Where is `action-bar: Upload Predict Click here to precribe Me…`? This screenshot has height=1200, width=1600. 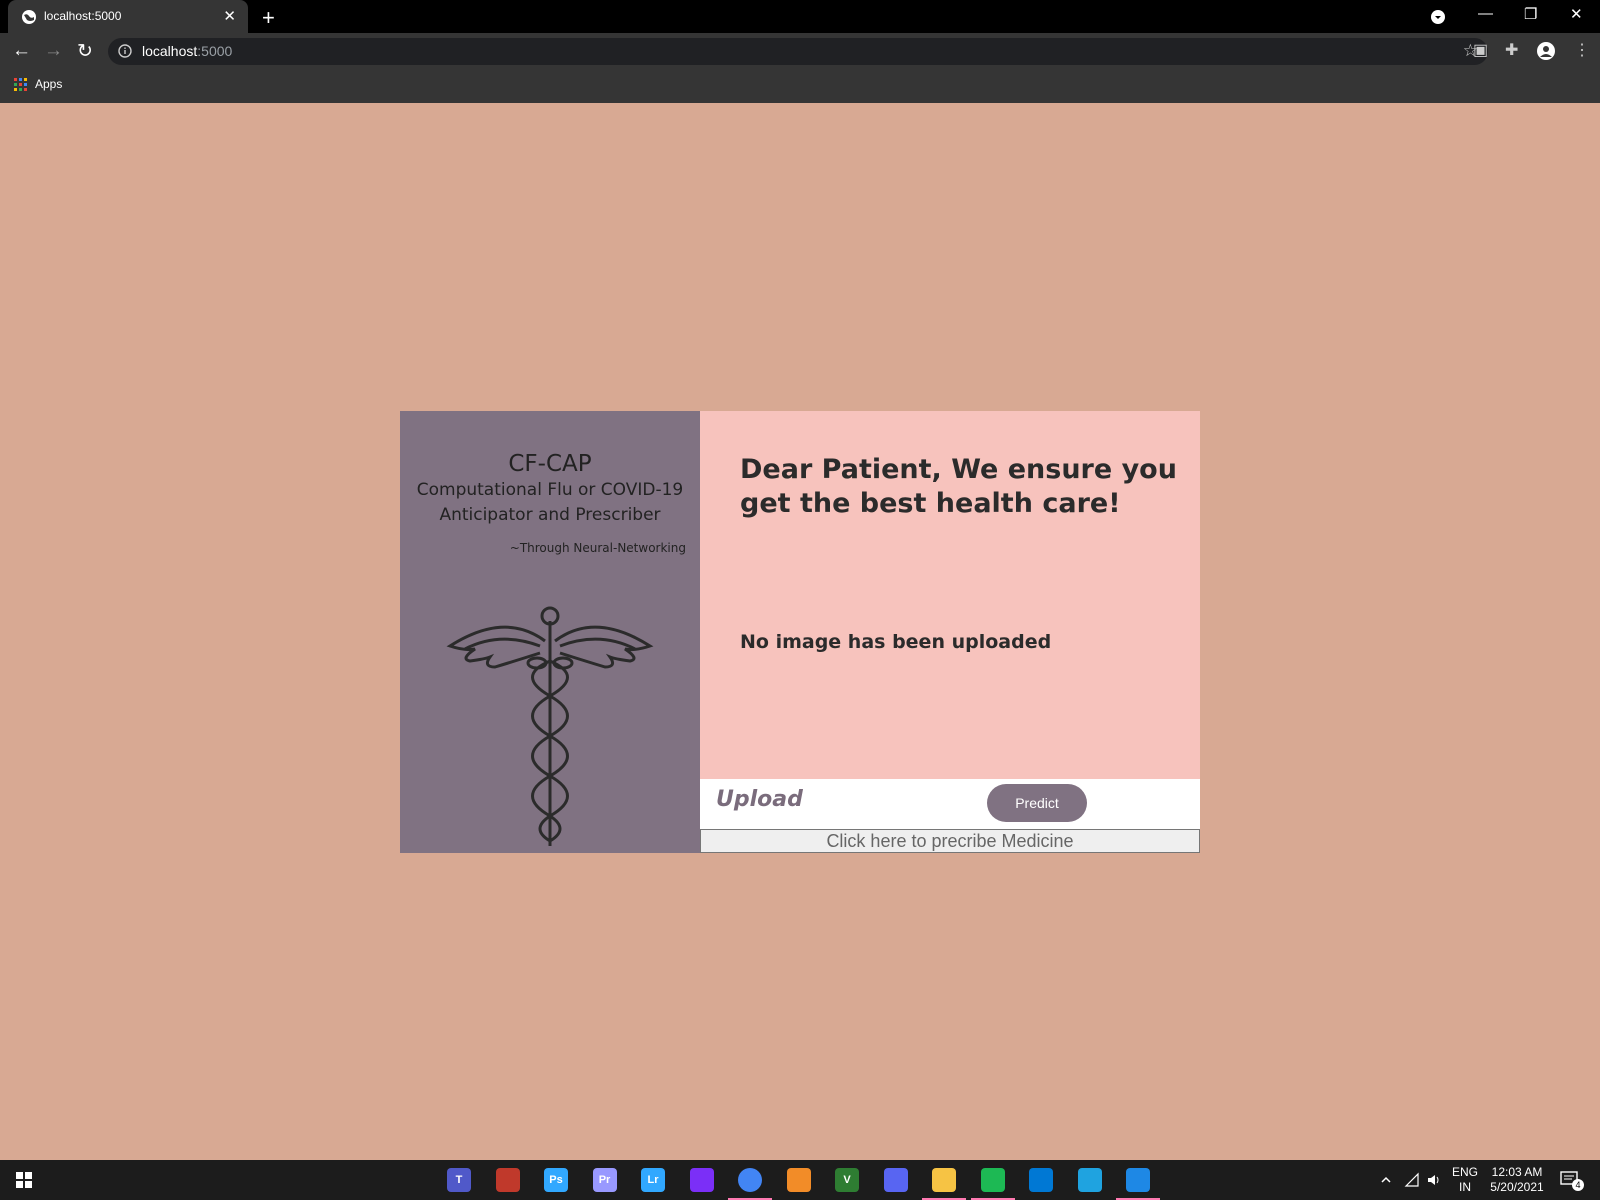 action-bar: Upload Predict Click here to precribe Me… is located at coordinates (950, 816).